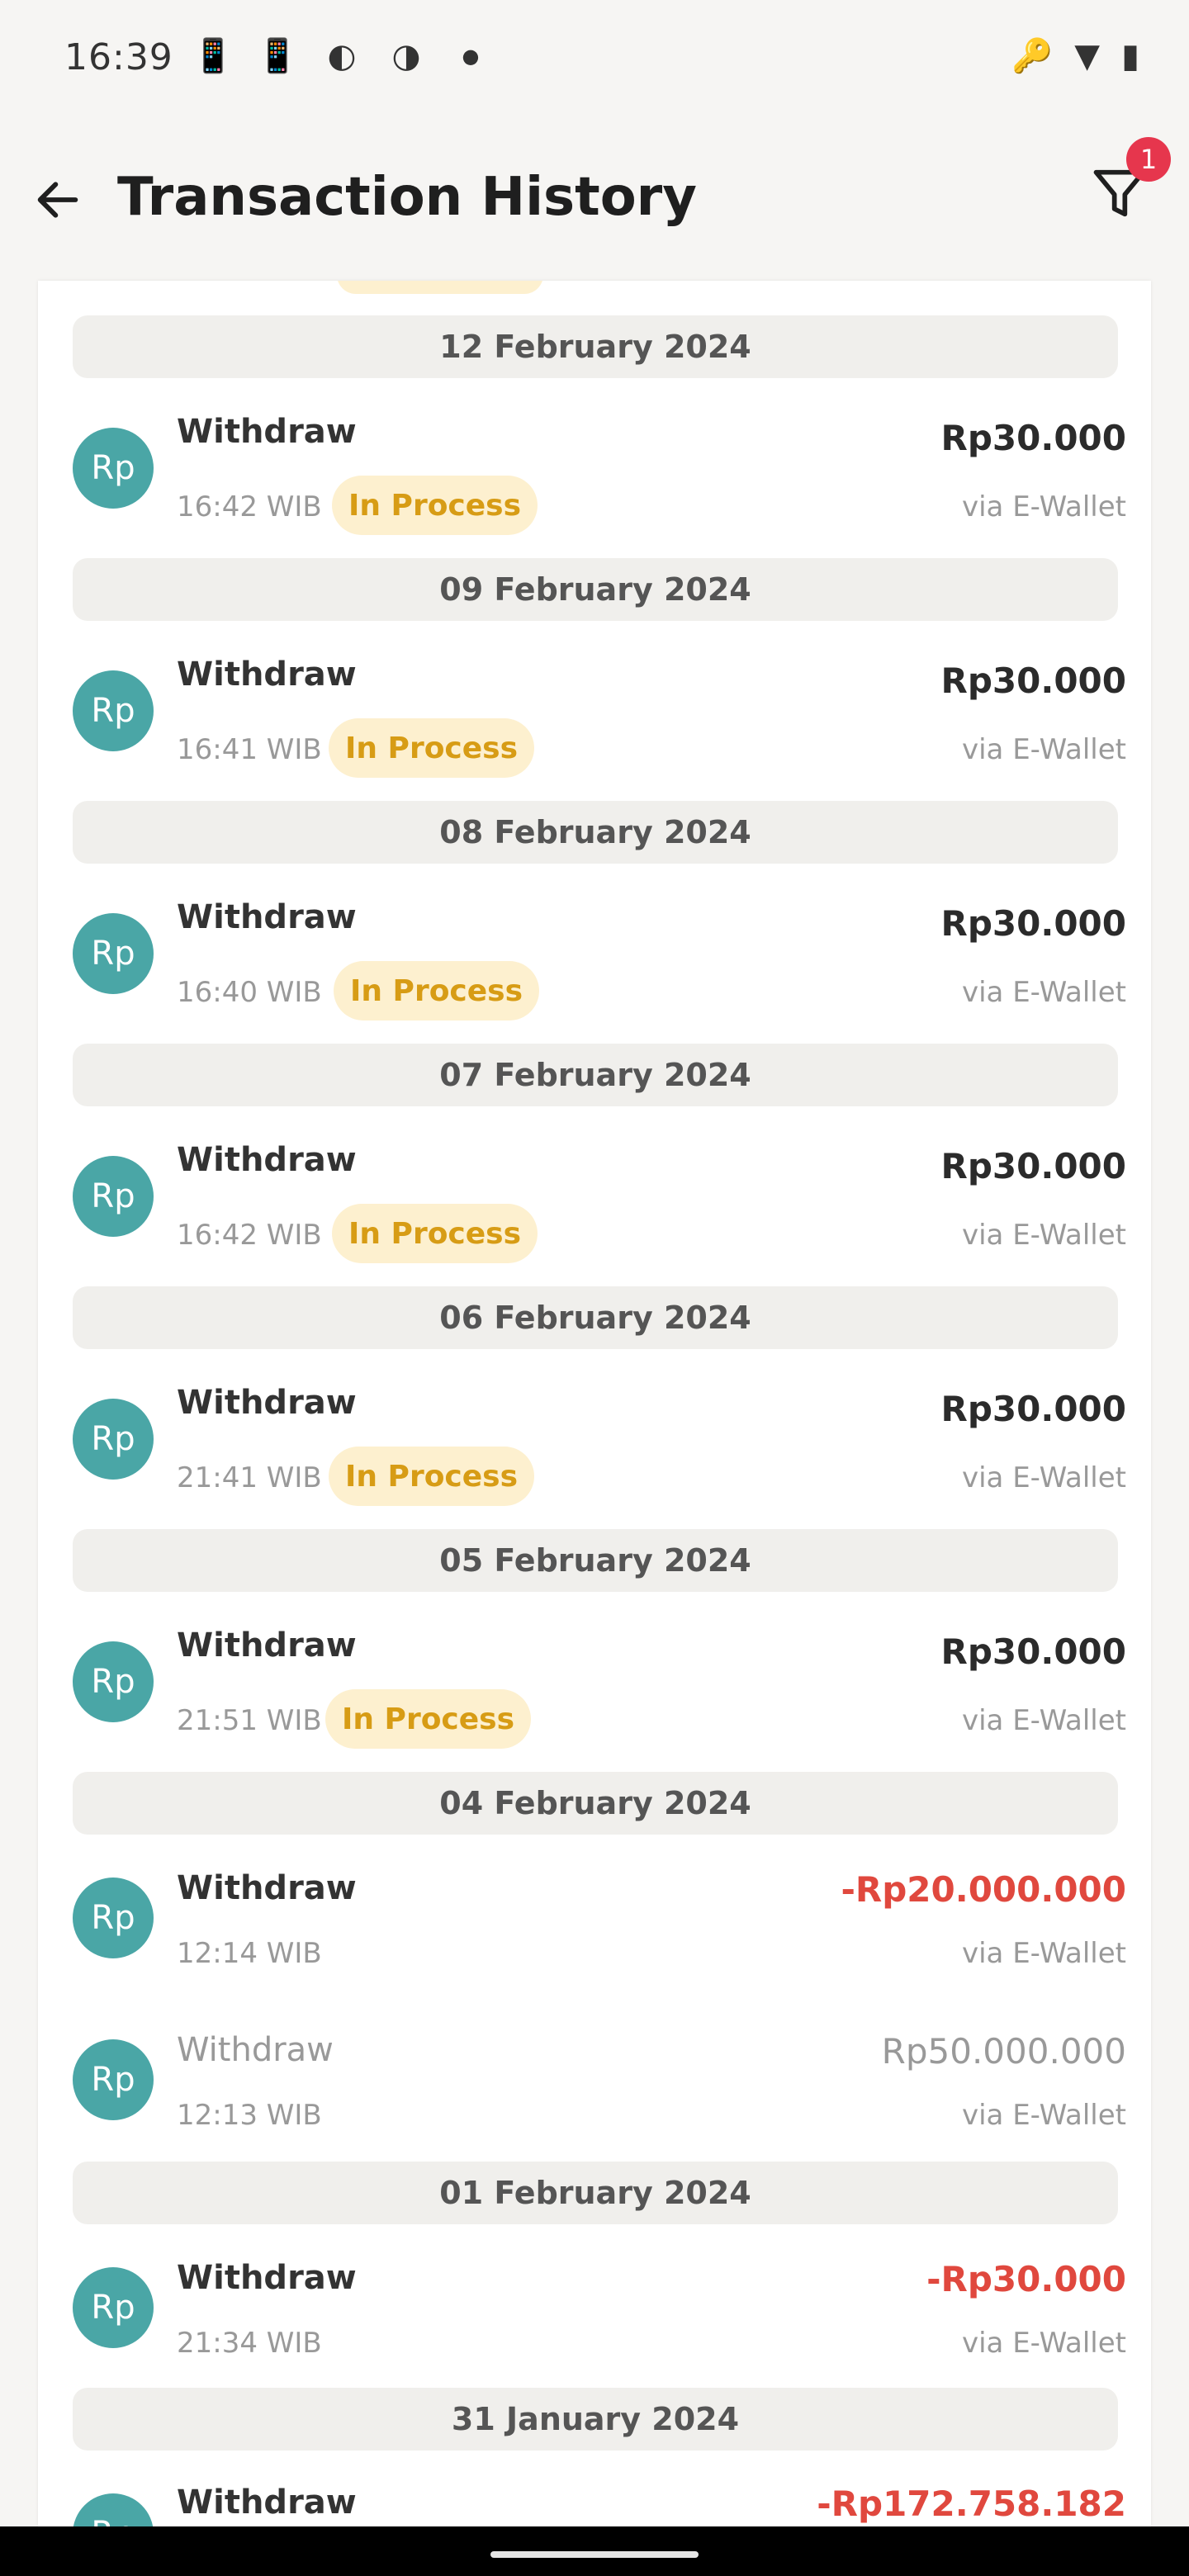 The image size is (1189, 2576). I want to click on transaction-time: 12:13 WIB, so click(249, 2115).